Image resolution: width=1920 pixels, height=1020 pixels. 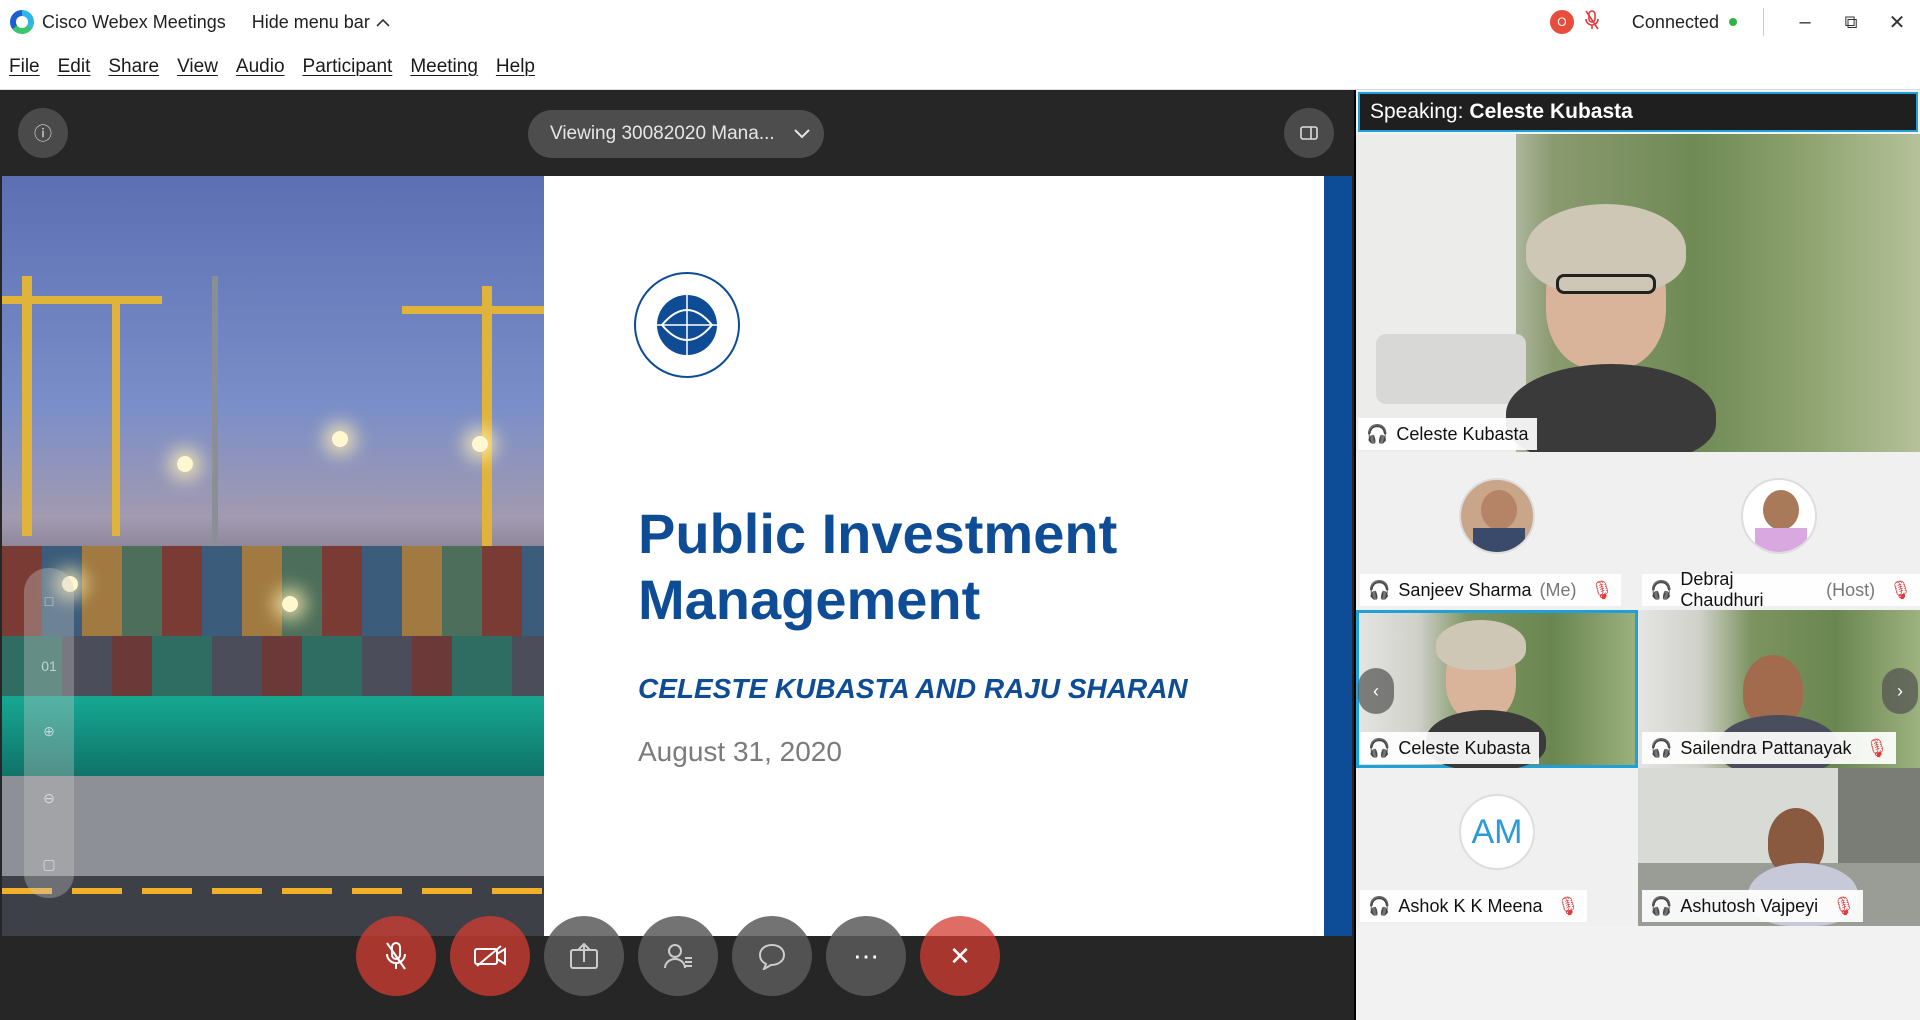 I want to click on more-options-button: ⋯, so click(x=866, y=956).